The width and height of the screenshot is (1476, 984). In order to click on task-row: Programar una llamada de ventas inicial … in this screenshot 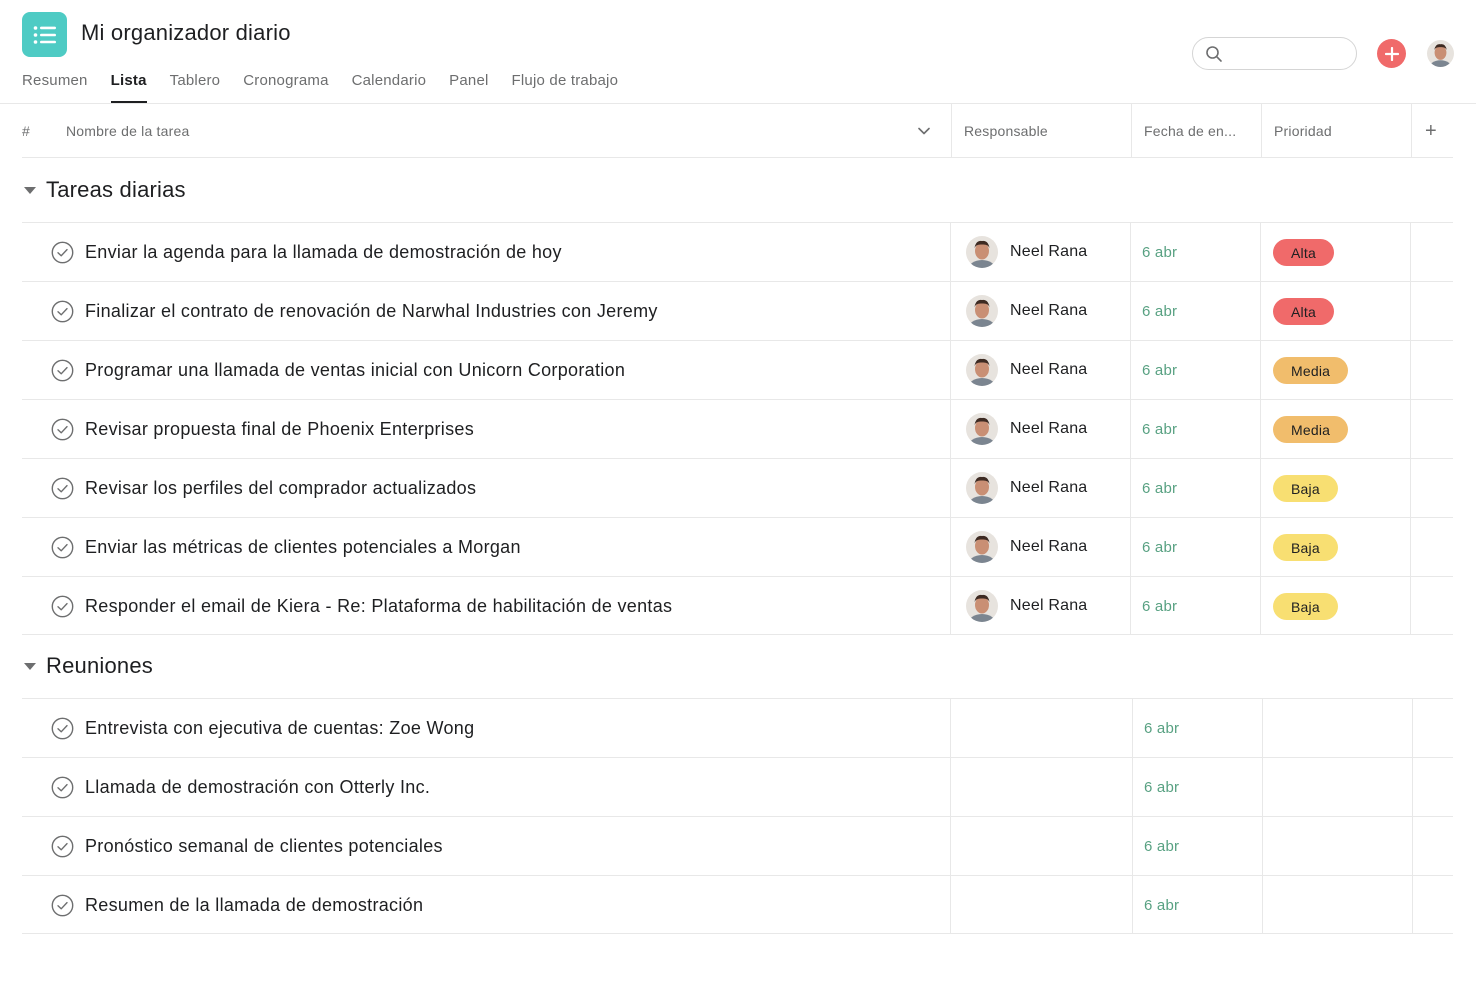, I will do `click(737, 369)`.